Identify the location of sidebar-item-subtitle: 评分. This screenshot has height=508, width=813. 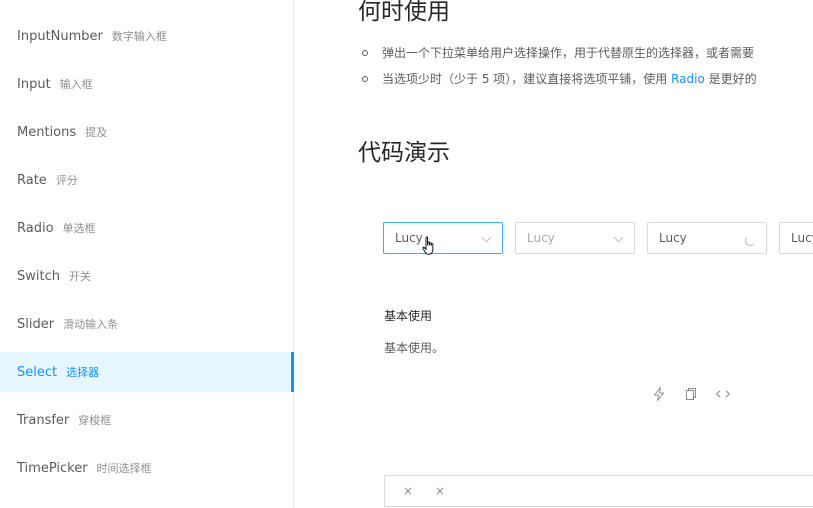
(66, 180).